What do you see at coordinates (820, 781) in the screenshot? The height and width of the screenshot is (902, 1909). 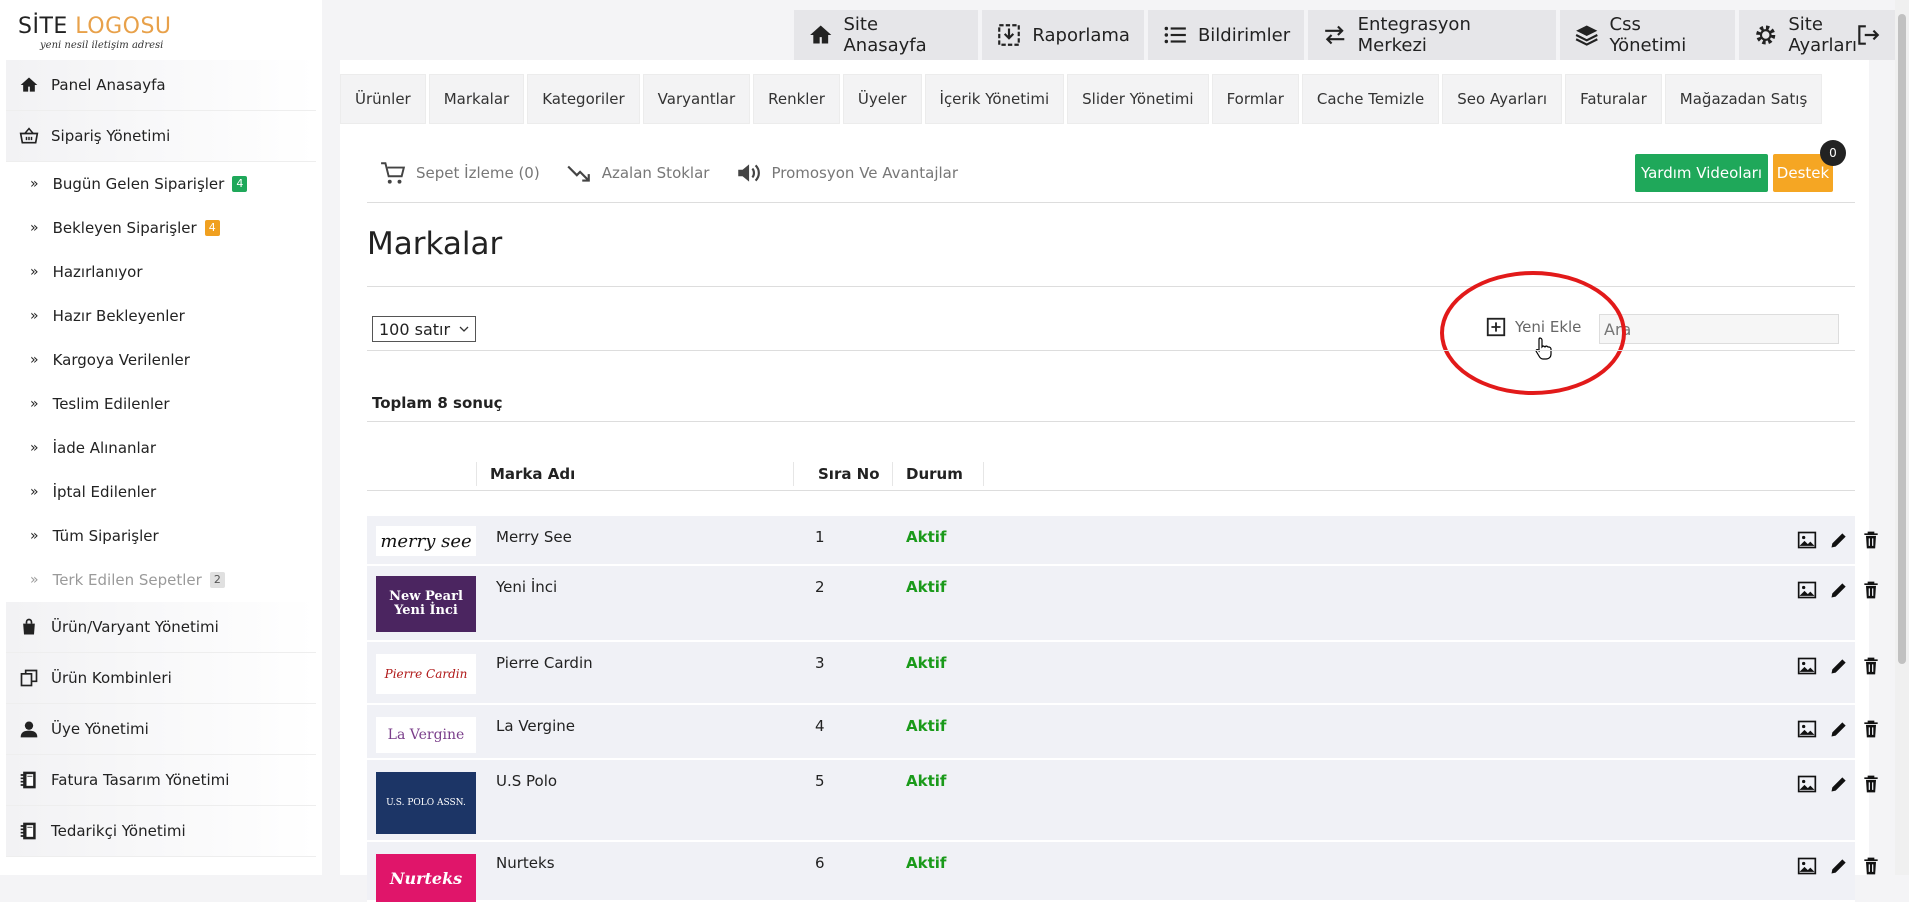 I see `brand-order: 5` at bounding box center [820, 781].